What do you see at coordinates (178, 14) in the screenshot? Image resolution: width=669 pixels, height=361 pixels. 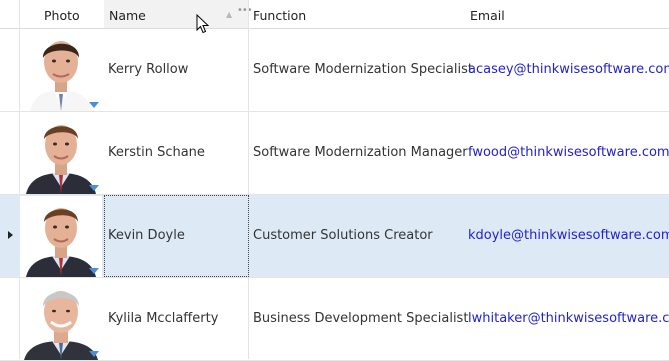 I see `column-header-name: Name ▲ •••` at bounding box center [178, 14].